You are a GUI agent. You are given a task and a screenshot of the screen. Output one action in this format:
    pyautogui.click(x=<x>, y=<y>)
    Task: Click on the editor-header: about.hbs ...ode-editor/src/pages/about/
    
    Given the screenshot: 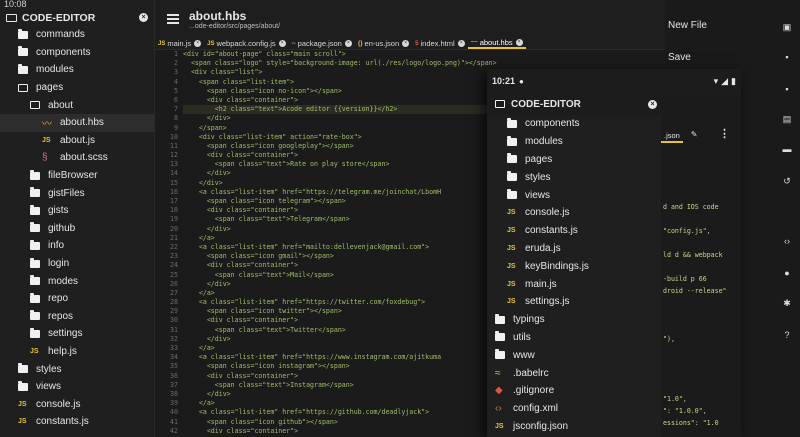 What is the action you would take?
    pyautogui.click(x=410, y=19)
    